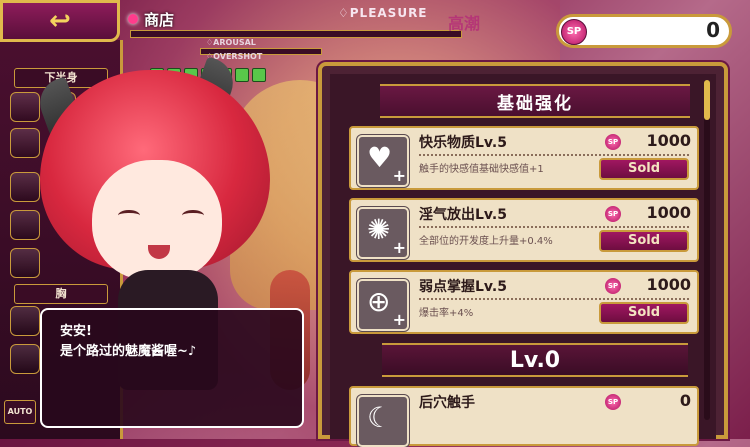  What do you see at coordinates (446, 313) in the screenshot?
I see `upgrade-description: 爆击率+4%` at bounding box center [446, 313].